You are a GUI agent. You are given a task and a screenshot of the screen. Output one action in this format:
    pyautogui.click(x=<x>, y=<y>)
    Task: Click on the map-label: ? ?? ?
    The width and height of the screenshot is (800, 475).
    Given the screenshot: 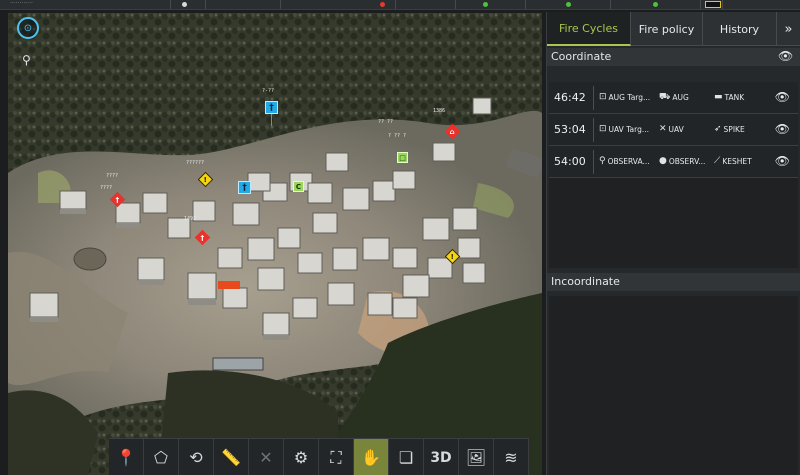 What is the action you would take?
    pyautogui.click(x=397, y=136)
    